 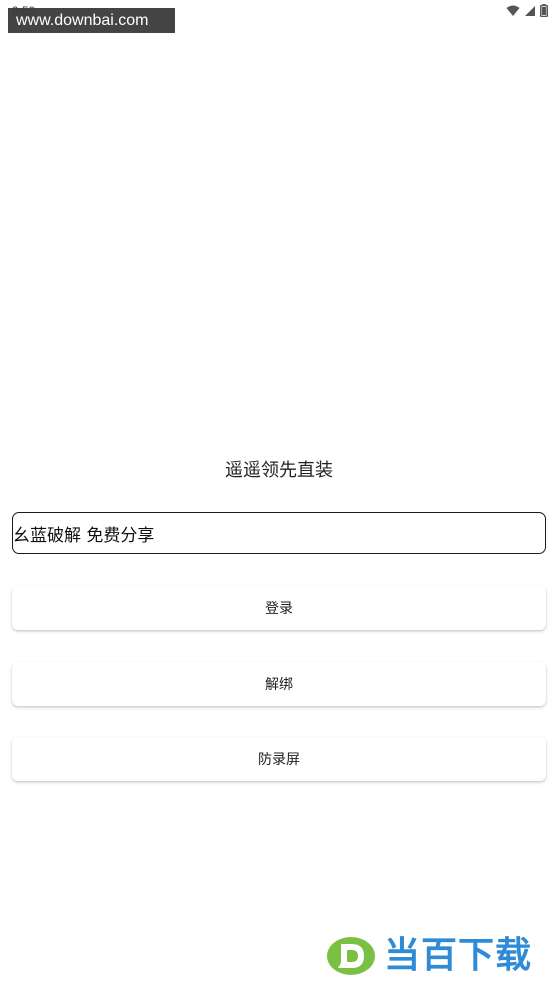 I want to click on login-button: 登录, so click(x=279, y=608).